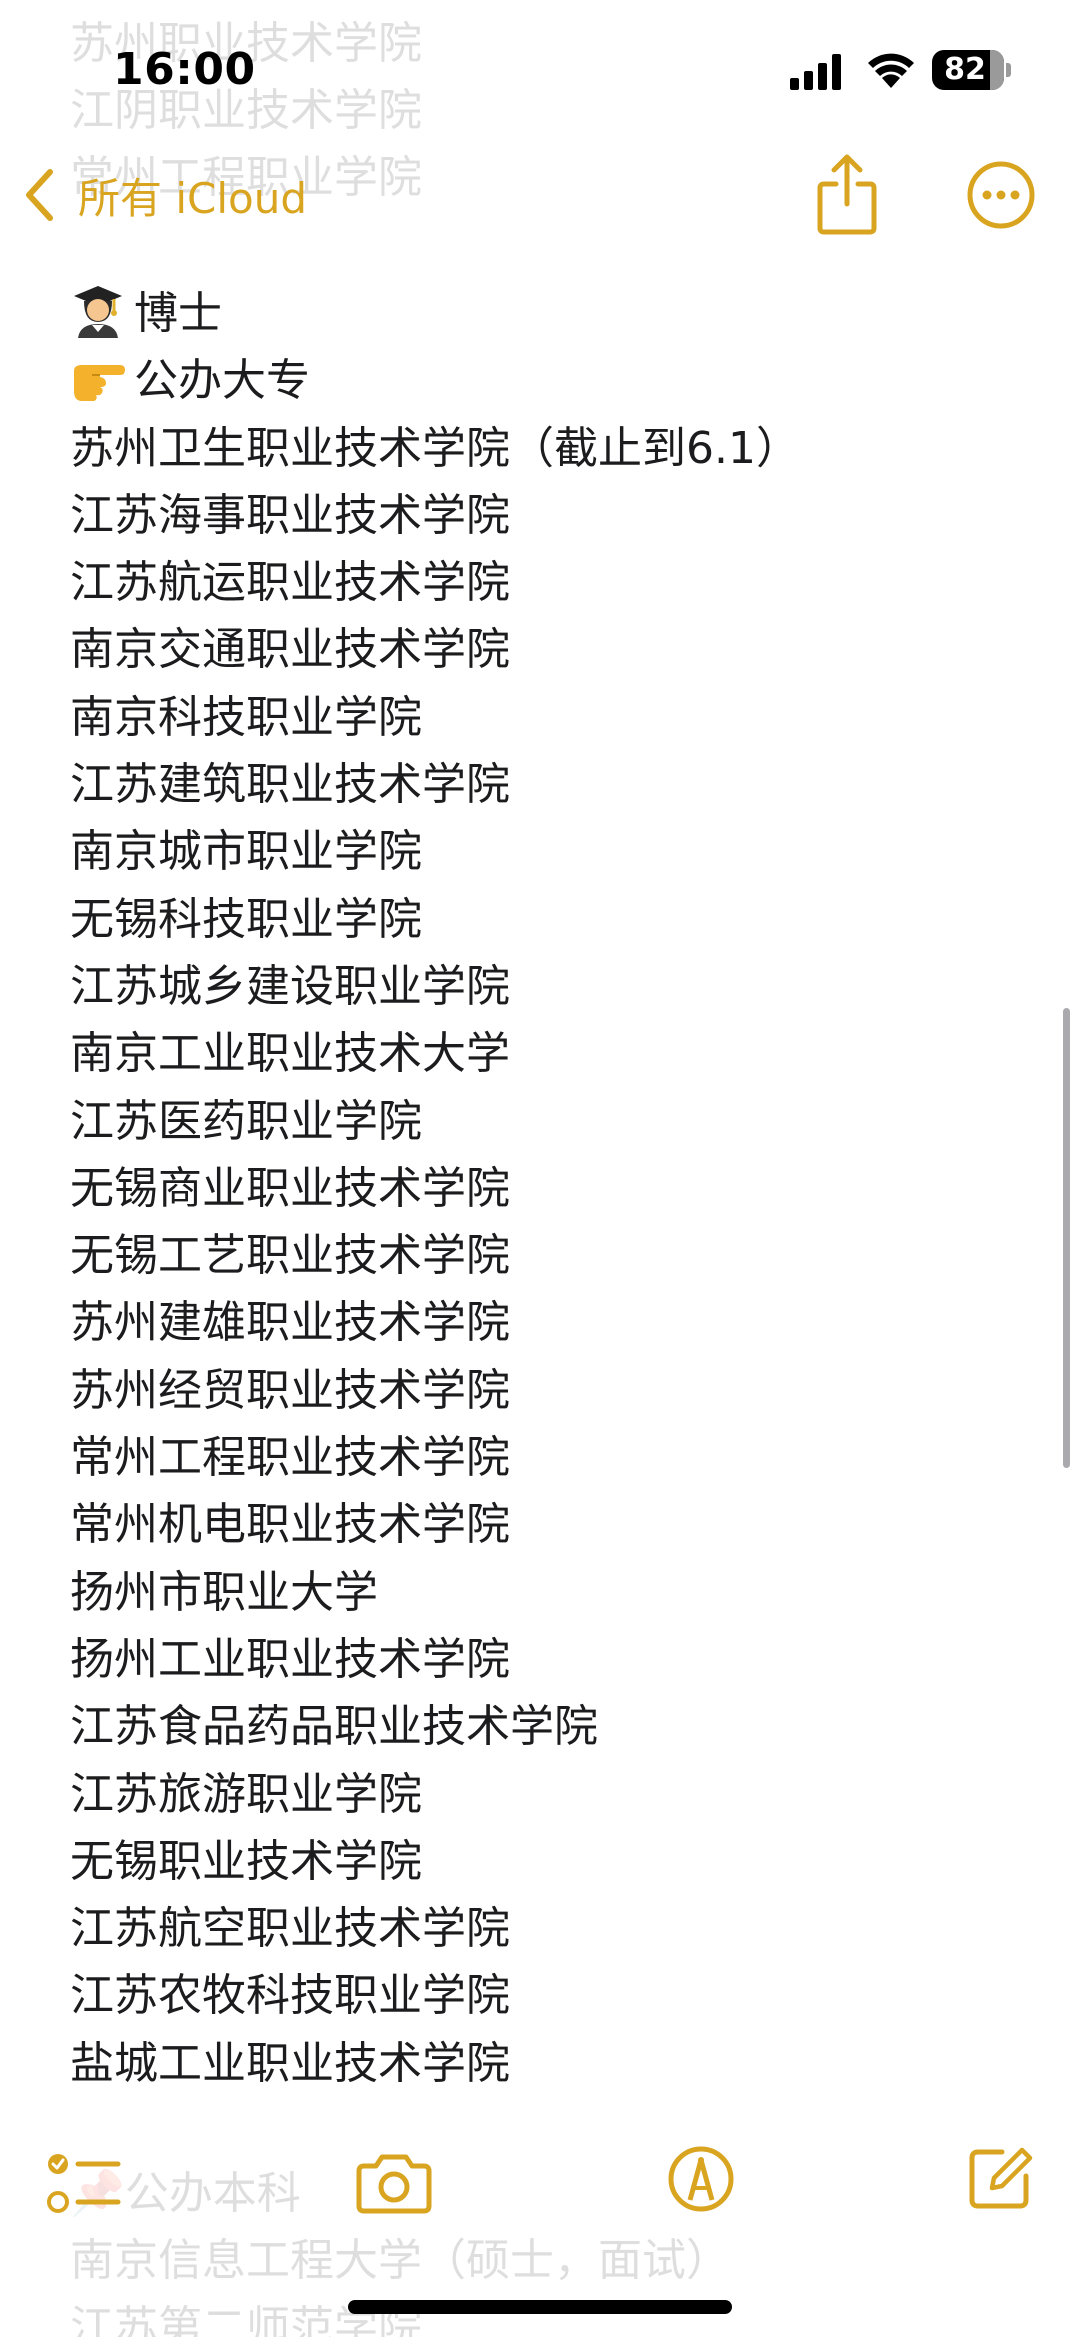 The height and width of the screenshot is (2337, 1080). Describe the element at coordinates (540, 70) in the screenshot. I see `status-bar: 16:00 82` at that location.